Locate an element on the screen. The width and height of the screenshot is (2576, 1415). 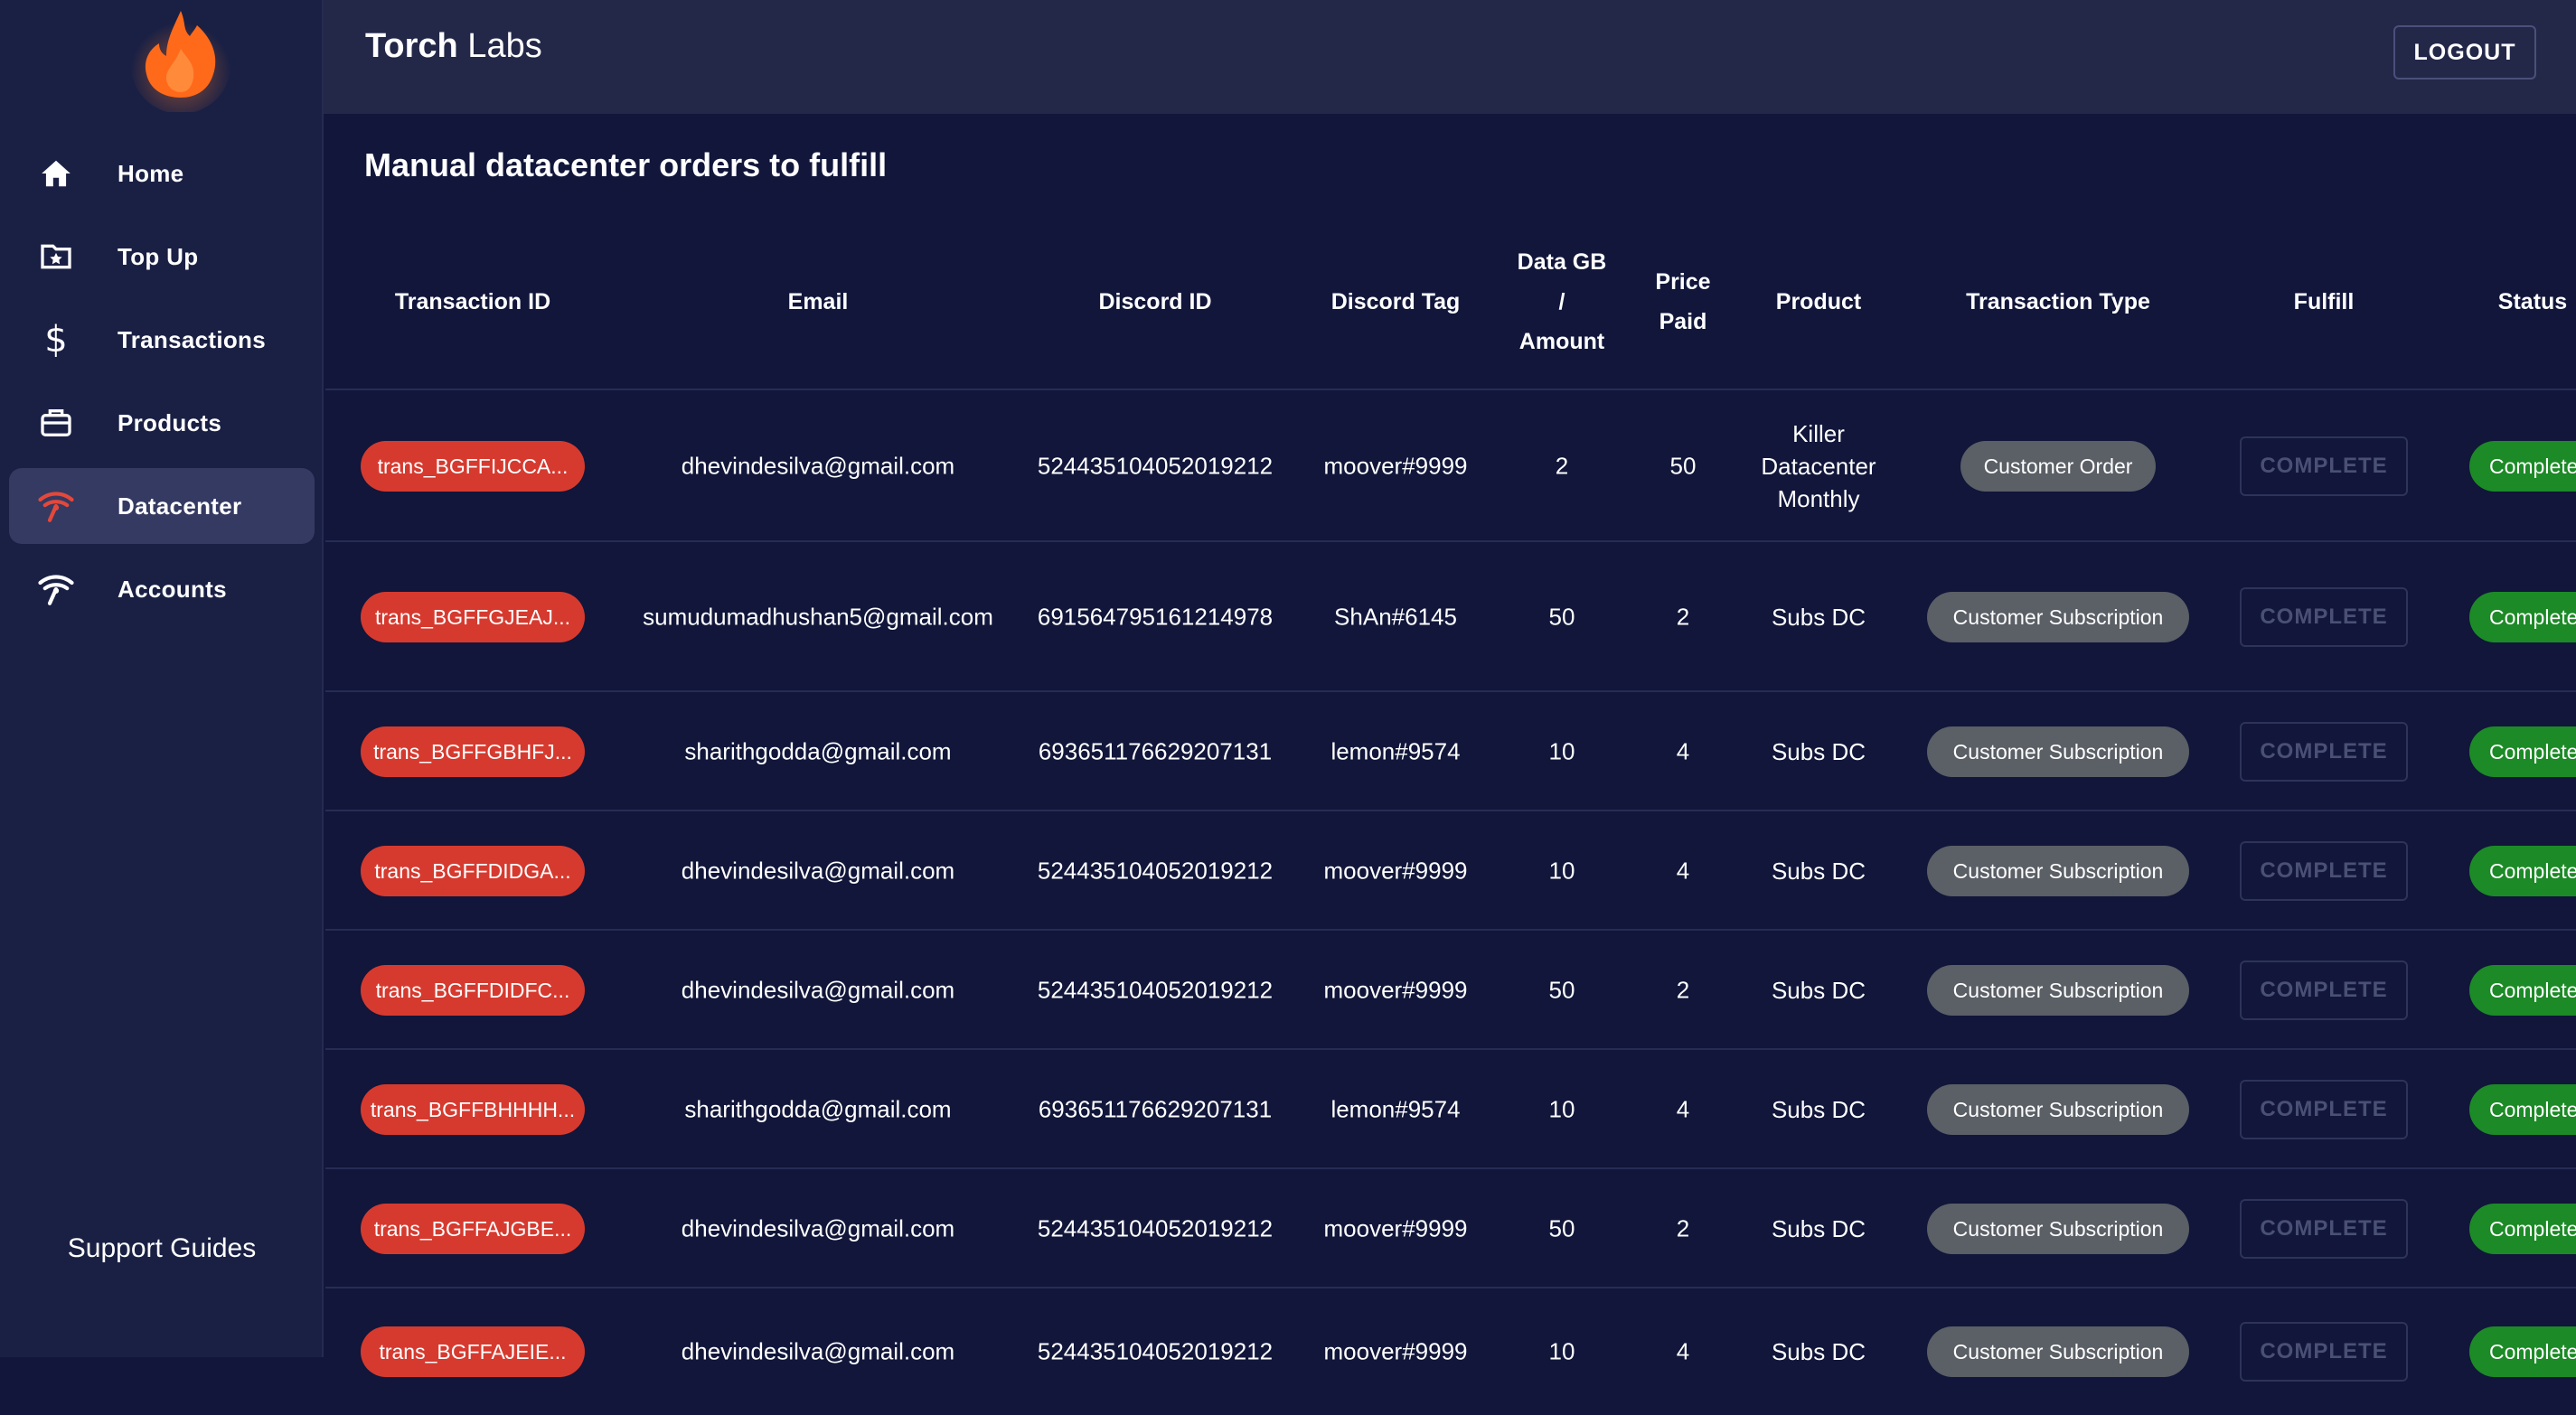
brand-bold: Torch is located at coordinates (412, 46).